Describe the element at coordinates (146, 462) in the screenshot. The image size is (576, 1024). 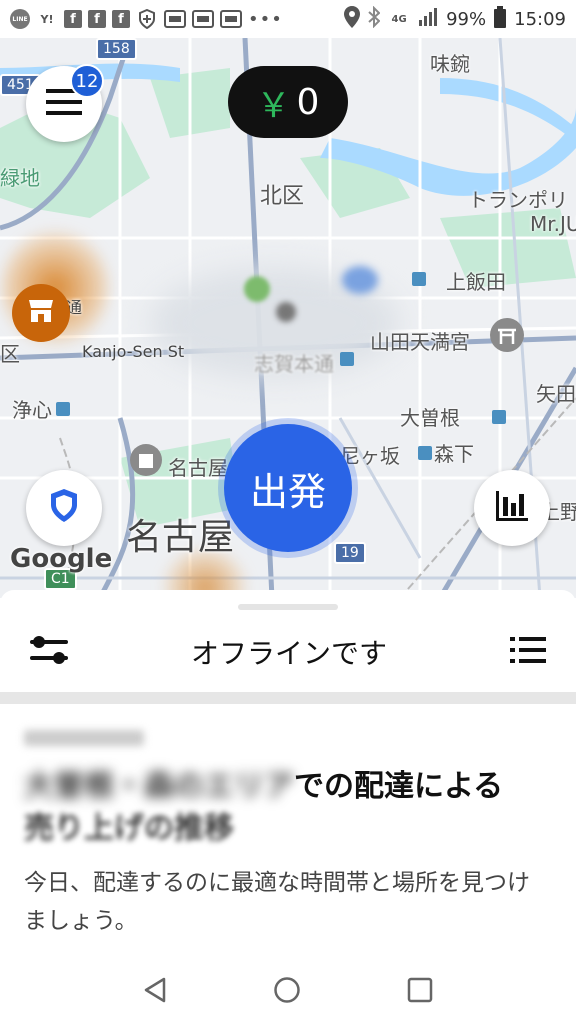
I see `castle-pin-icon` at that location.